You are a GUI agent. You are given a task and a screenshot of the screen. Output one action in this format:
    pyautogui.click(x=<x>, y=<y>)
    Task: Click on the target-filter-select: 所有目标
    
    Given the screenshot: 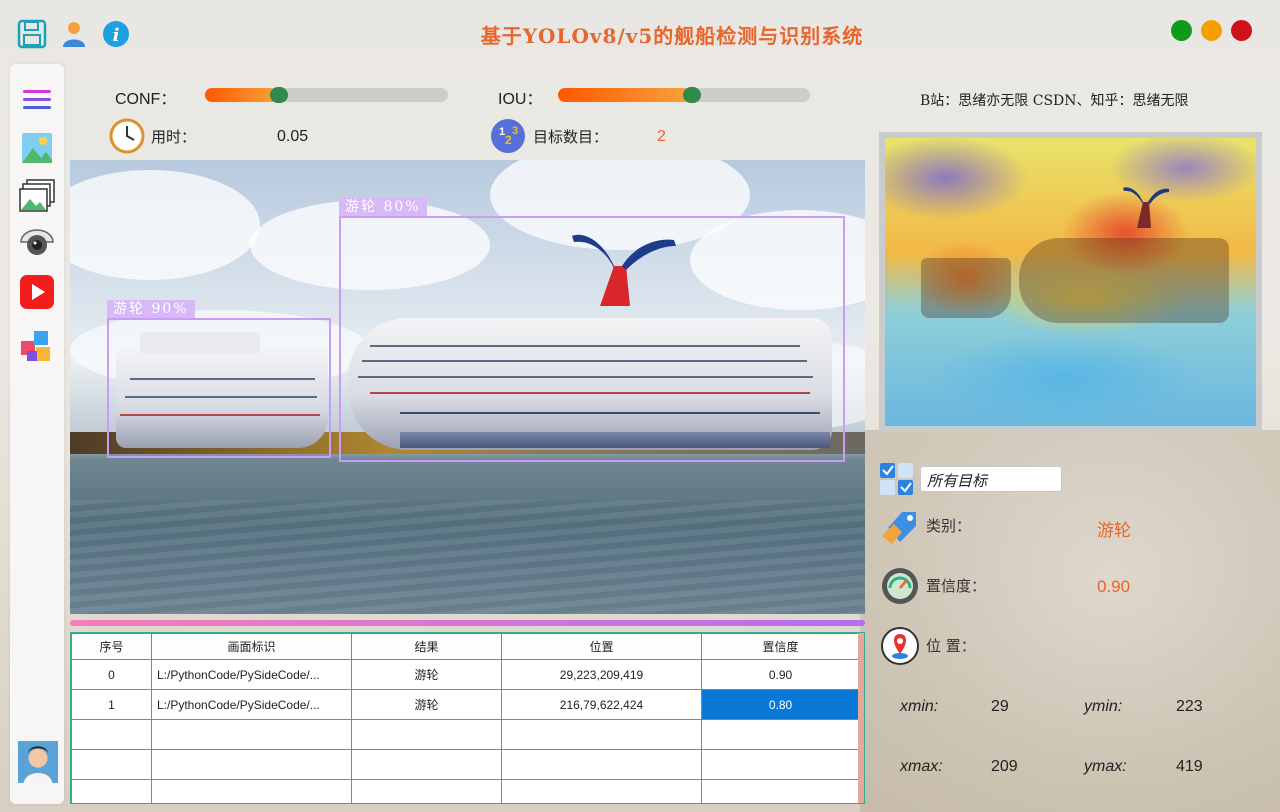 What is the action you would take?
    pyautogui.click(x=991, y=479)
    